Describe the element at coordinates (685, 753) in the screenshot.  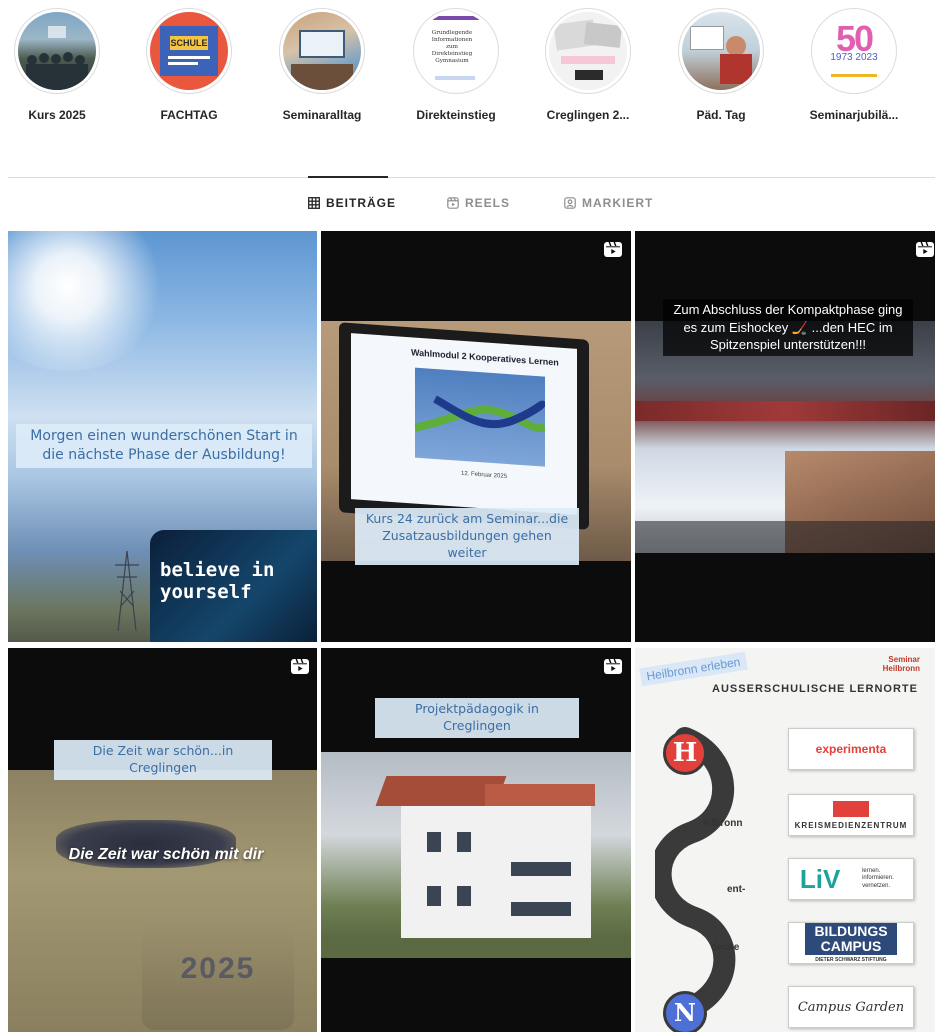
I see `letter-h-circle: H` at that location.